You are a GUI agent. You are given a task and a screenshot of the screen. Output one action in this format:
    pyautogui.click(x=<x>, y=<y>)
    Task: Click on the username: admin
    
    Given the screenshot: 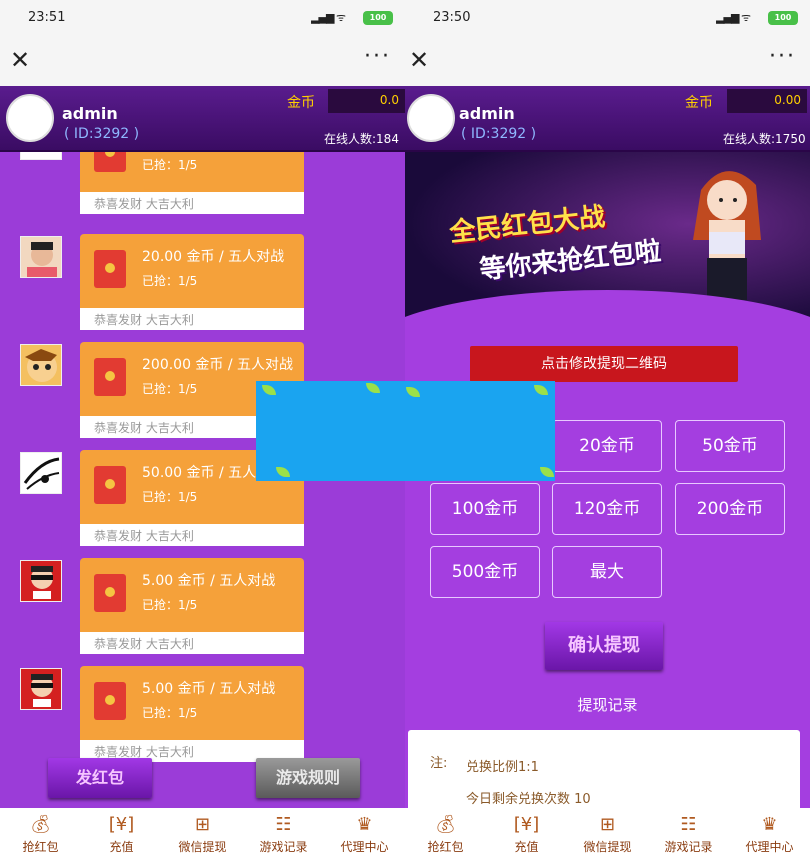 What is the action you would take?
    pyautogui.click(x=90, y=113)
    